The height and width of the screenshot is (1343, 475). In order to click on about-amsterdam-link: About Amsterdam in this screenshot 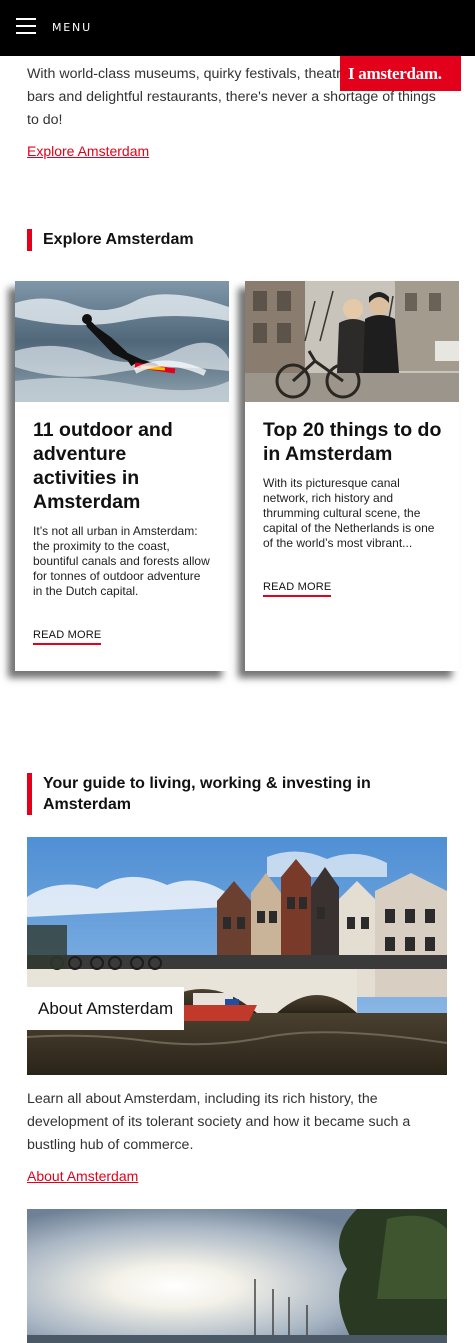, I will do `click(82, 1176)`.